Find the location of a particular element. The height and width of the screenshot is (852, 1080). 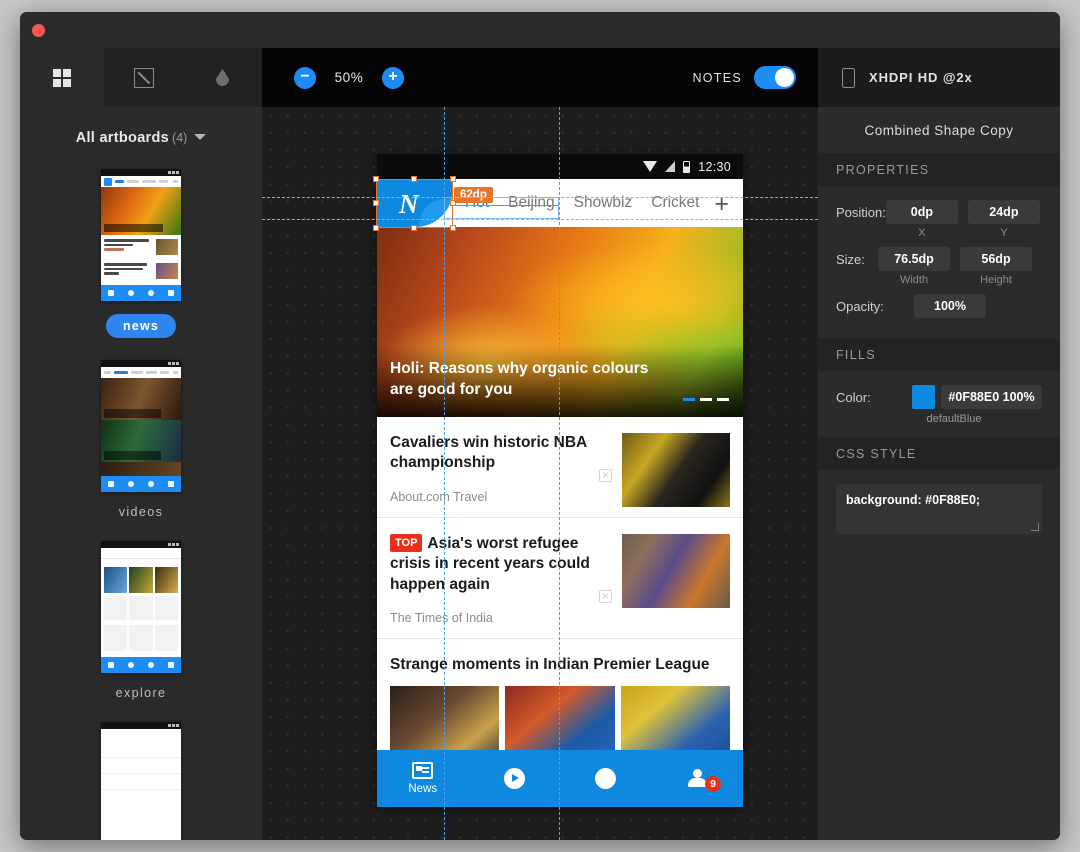

toolbar: − 50% + NOTES XHDPI HD @2x is located at coordinates (540, 77).